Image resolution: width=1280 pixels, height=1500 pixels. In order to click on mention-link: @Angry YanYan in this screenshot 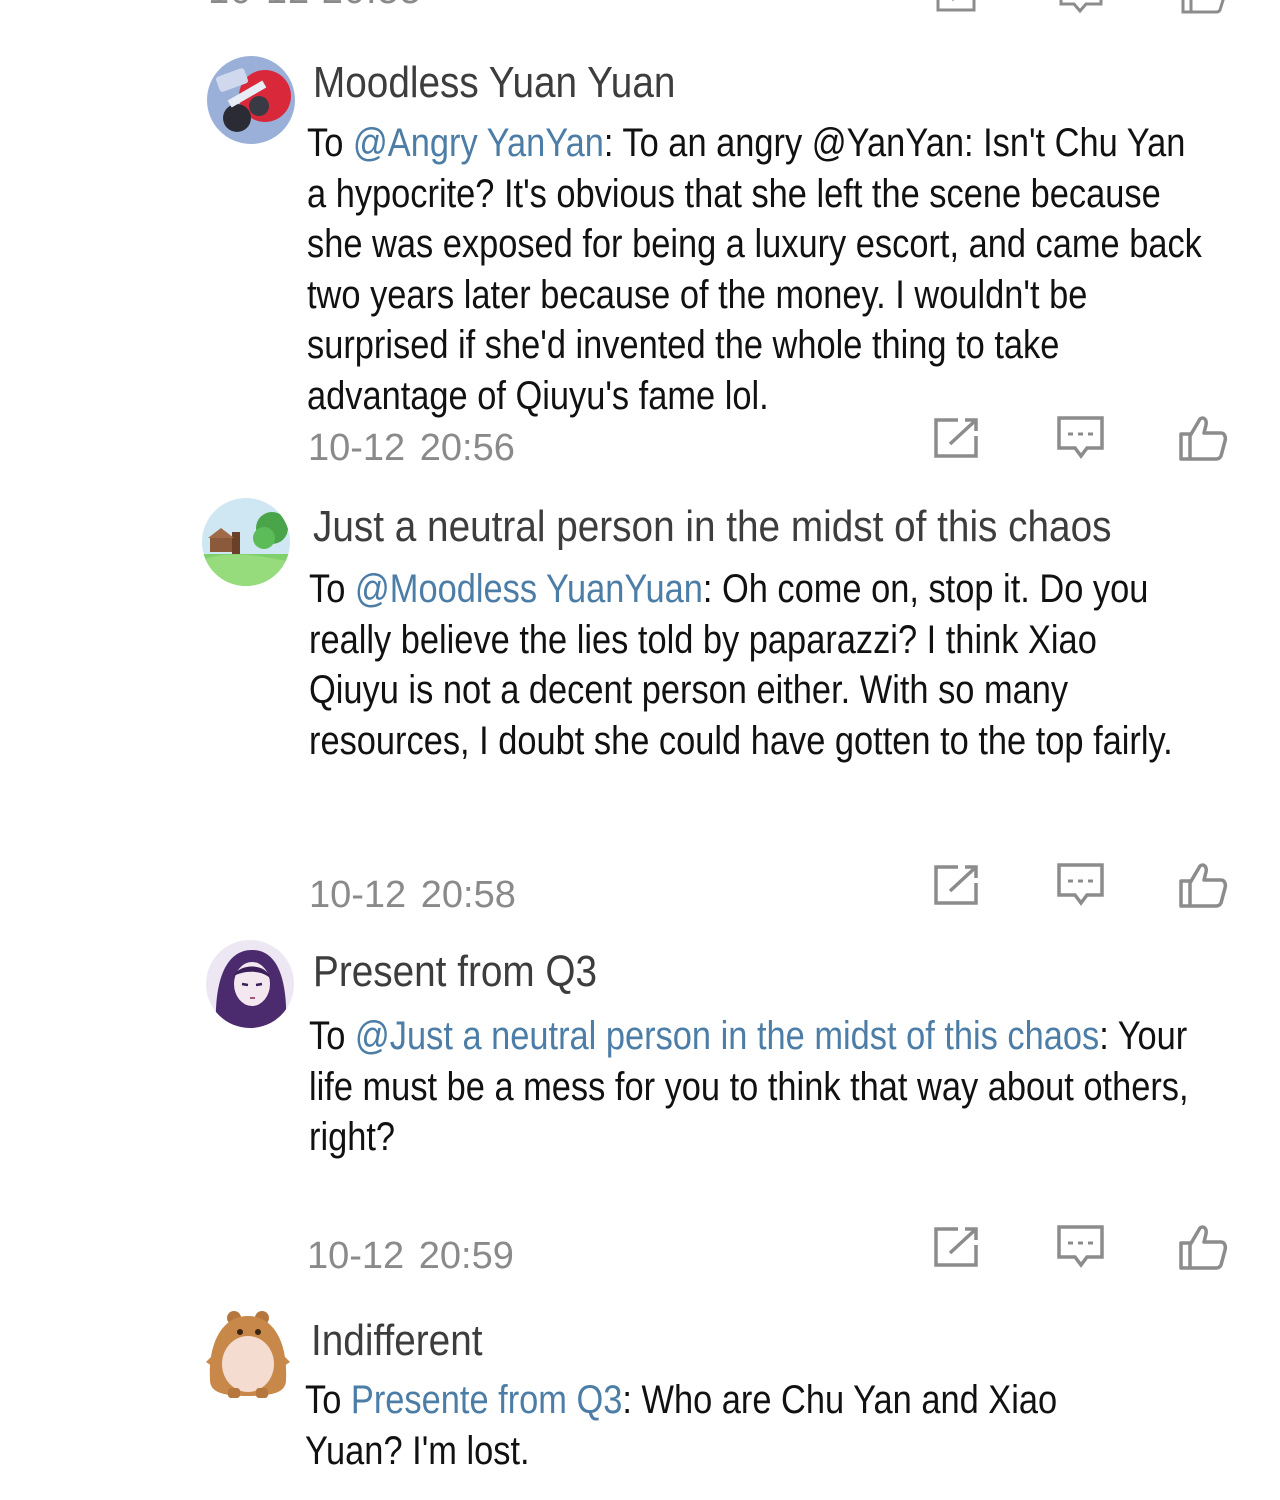, I will do `click(478, 143)`.